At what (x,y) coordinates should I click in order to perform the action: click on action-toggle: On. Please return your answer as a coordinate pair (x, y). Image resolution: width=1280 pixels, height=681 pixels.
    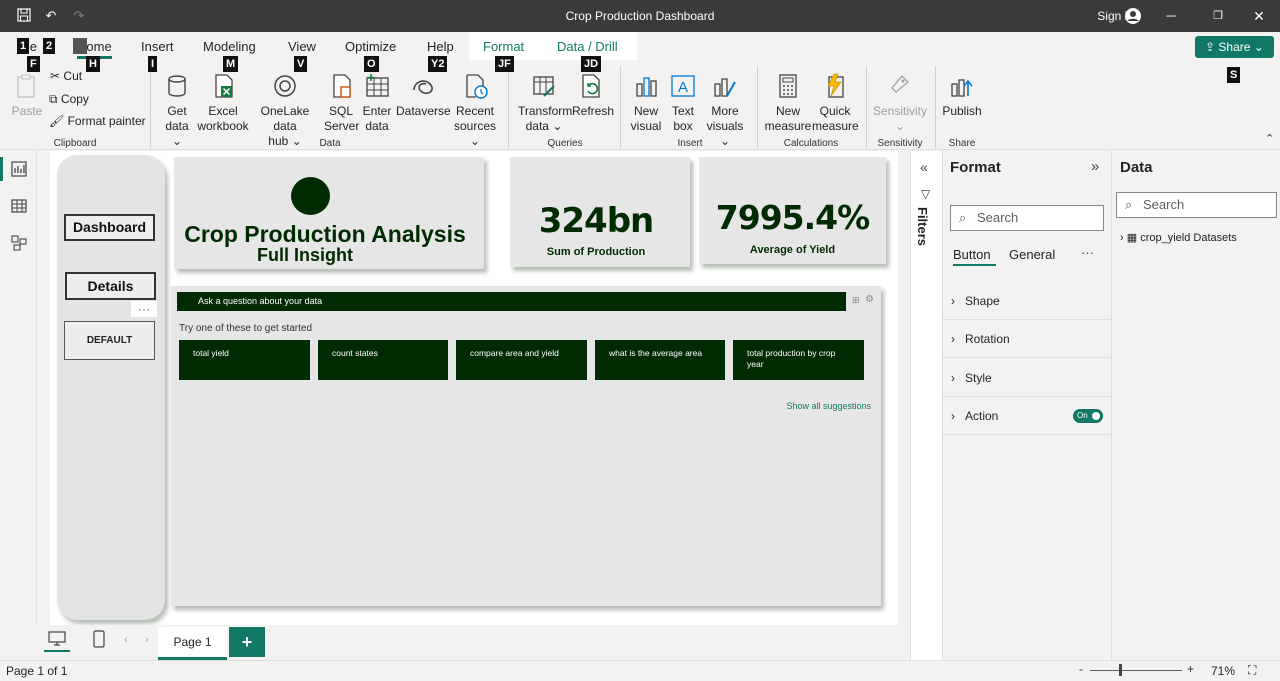
    Looking at the image, I should click on (1088, 416).